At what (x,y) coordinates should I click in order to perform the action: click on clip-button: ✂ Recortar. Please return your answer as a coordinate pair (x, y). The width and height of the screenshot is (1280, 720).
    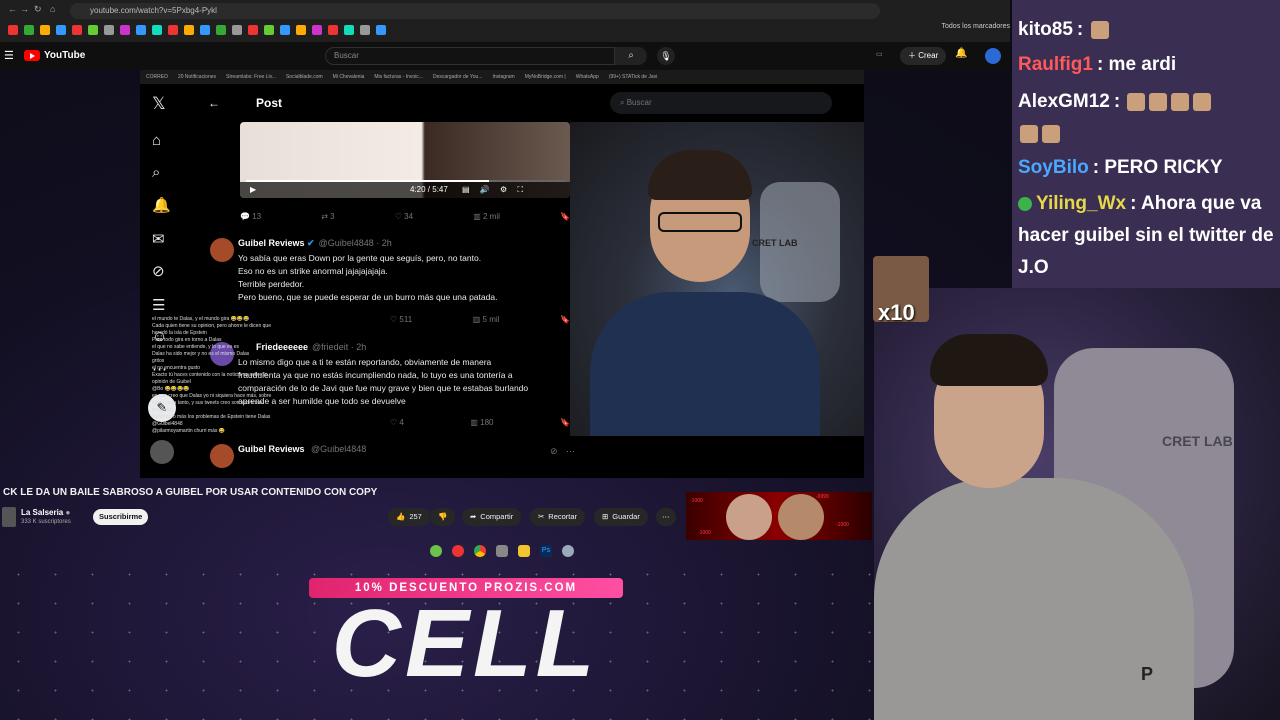
    Looking at the image, I should click on (558, 517).